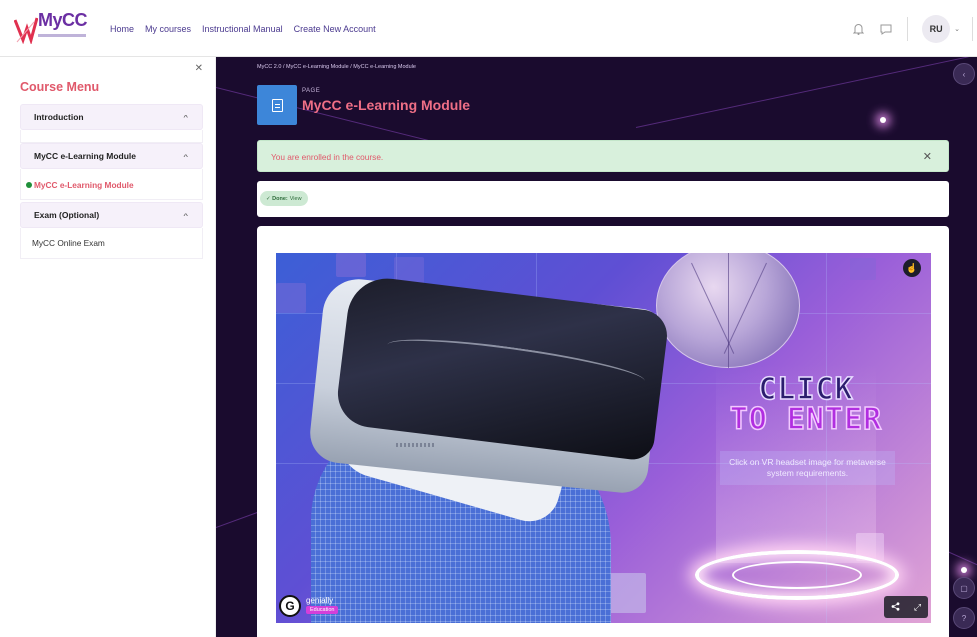 The image size is (977, 637). What do you see at coordinates (320, 600) in the screenshot?
I see `genially-brand: genially` at bounding box center [320, 600].